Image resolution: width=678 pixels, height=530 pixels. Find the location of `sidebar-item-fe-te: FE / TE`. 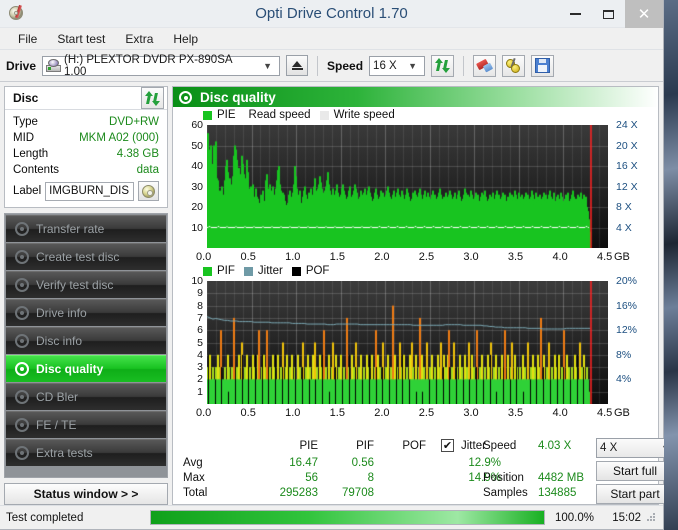

sidebar-item-fe-te: FE / TE is located at coordinates (86, 424).